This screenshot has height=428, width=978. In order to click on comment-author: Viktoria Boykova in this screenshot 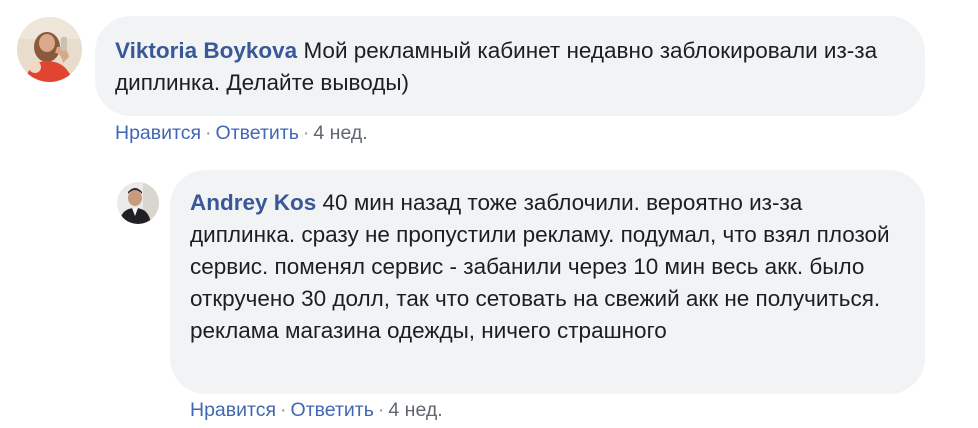, I will do `click(206, 50)`.